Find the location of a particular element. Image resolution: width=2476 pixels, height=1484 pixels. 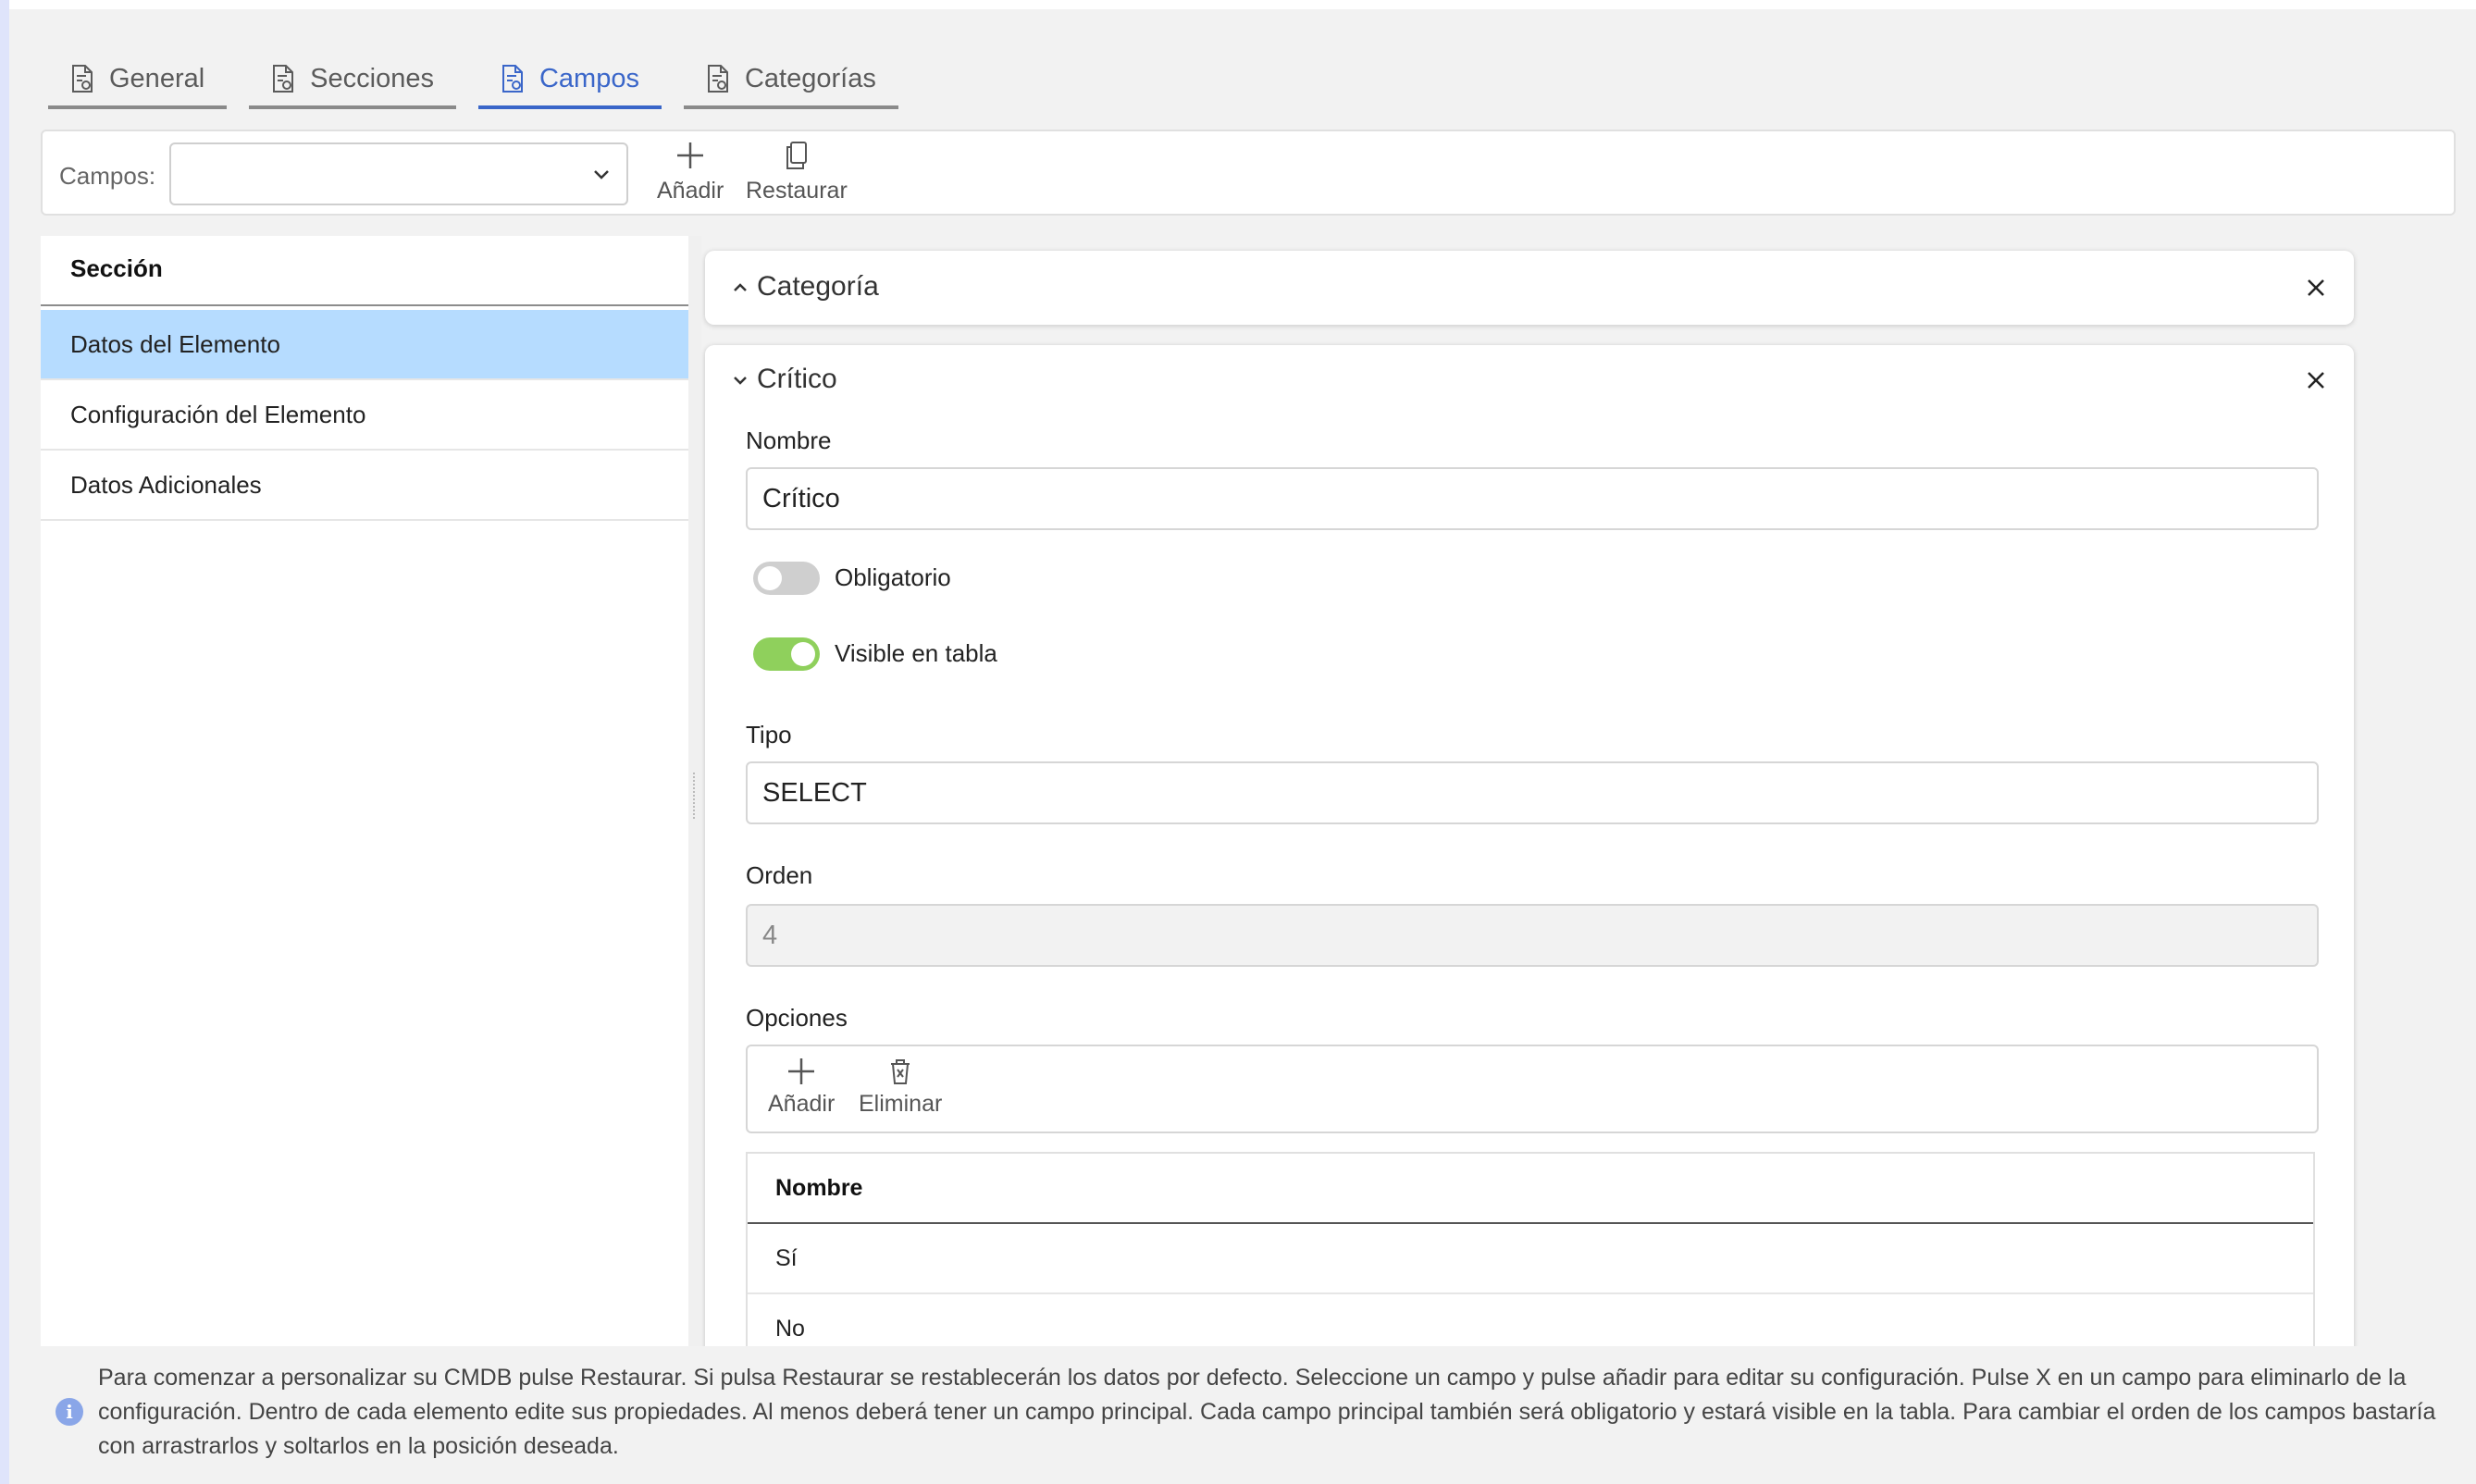

copy-icon is located at coordinates (797, 156).